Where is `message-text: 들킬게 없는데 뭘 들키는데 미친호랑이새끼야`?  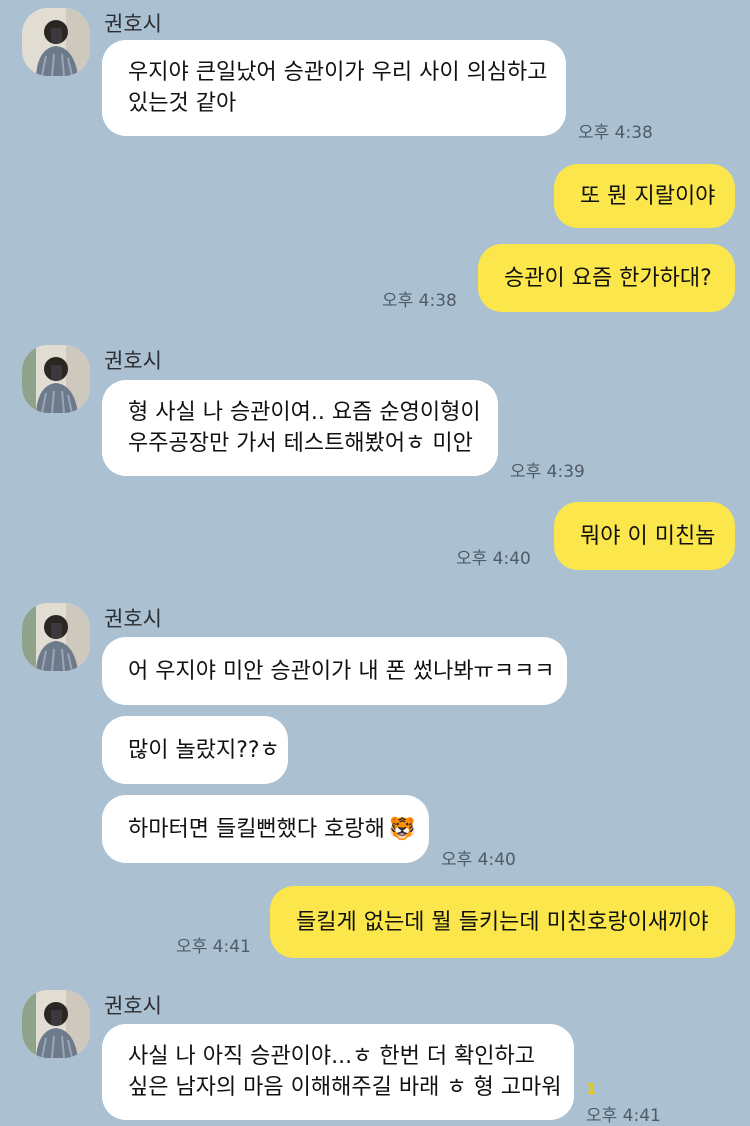 message-text: 들킬게 없는데 뭘 들키는데 미친호랑이새끼야 is located at coordinates (502, 922).